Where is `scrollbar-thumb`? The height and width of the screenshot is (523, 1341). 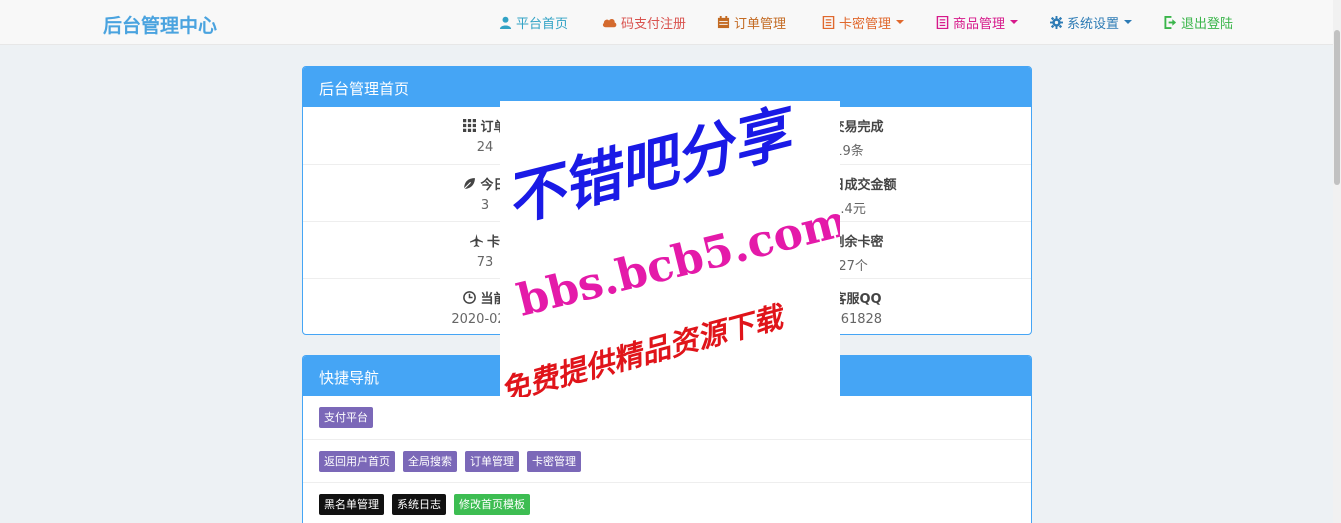
scrollbar-thumb is located at coordinates (1337, 107).